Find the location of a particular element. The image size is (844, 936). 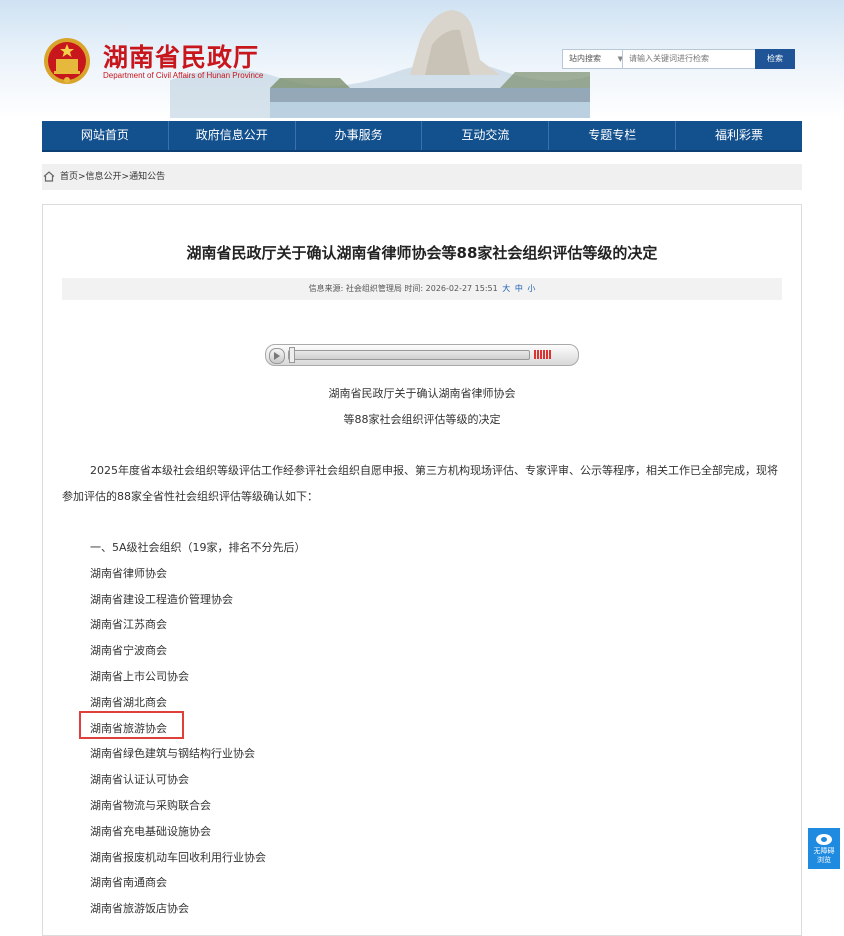

breadcrumb-text: 首页>信息公开>通知公告 is located at coordinates (112, 177).